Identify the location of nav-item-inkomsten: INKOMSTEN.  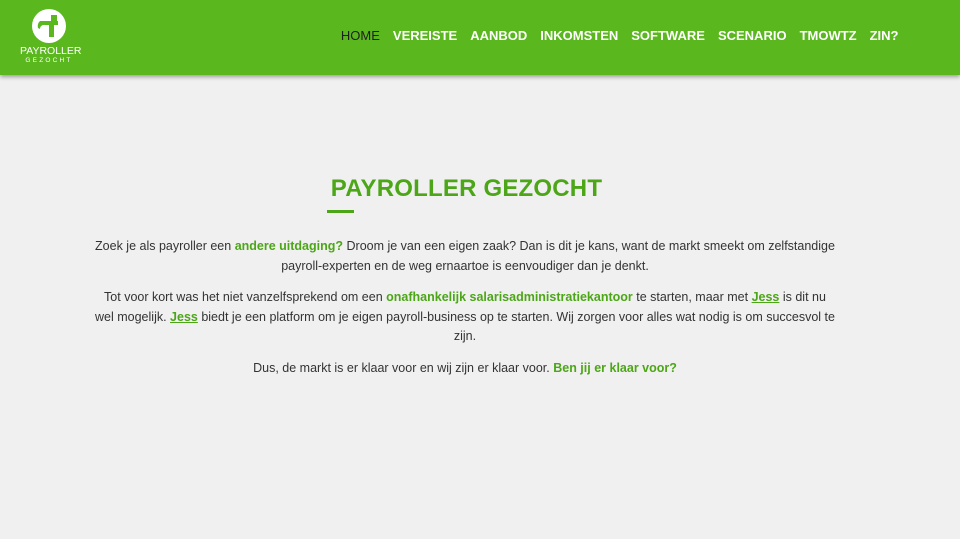
(579, 35).